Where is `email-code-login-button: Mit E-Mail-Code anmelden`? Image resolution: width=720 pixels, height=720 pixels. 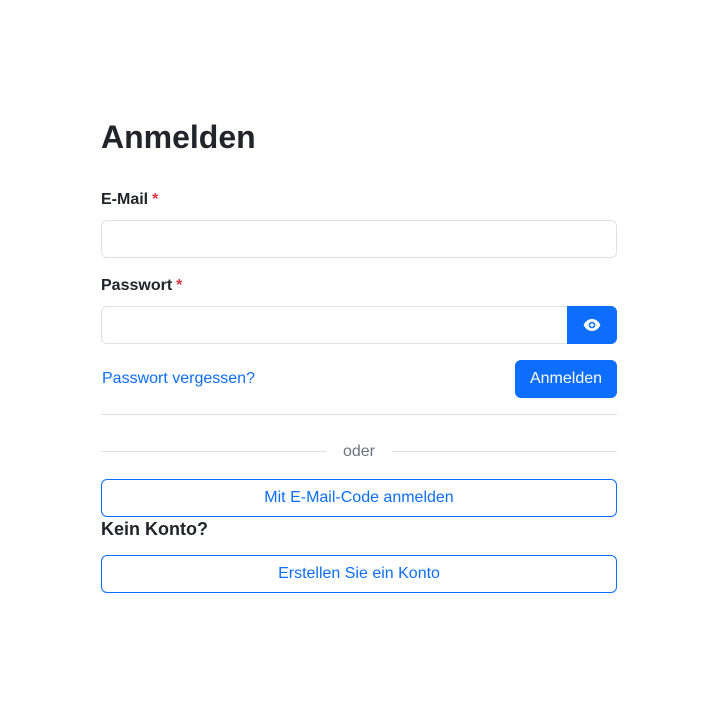 email-code-login-button: Mit E-Mail-Code anmelden is located at coordinates (359, 498).